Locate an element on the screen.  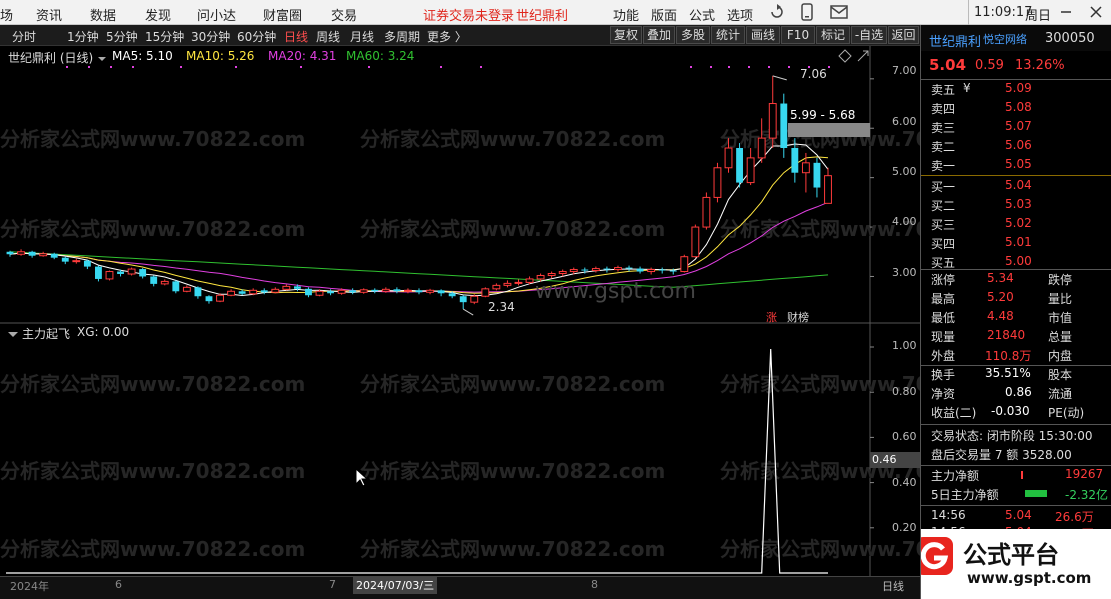
caibang-badge: 财榜 is located at coordinates (798, 317).